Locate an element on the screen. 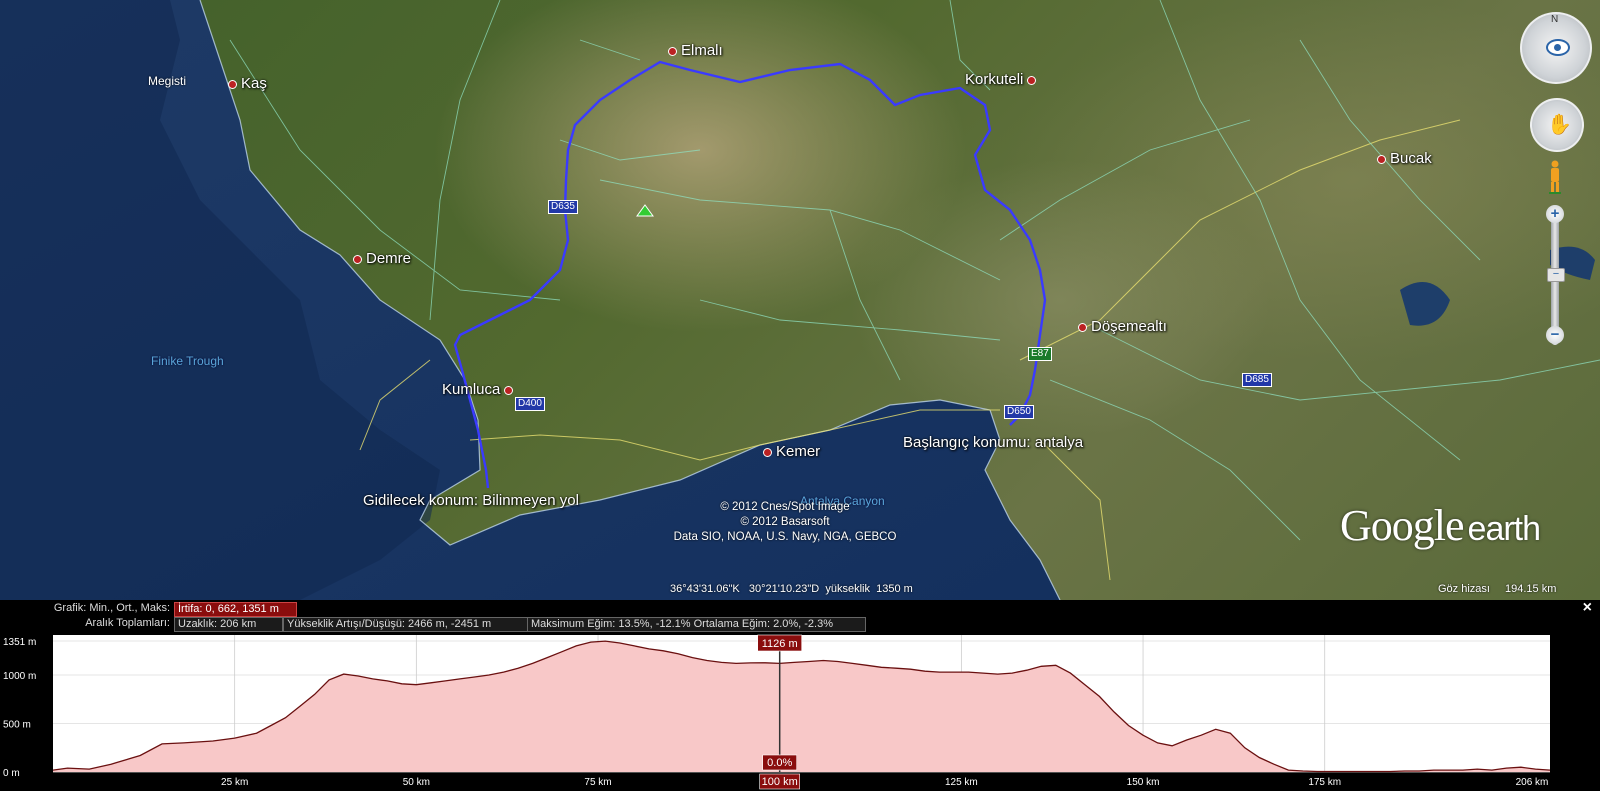 The height and width of the screenshot is (791, 1600). copyright-line: Data SIO, NOAA, U.S. Navy, NGA, GEBCO is located at coordinates (785, 537).